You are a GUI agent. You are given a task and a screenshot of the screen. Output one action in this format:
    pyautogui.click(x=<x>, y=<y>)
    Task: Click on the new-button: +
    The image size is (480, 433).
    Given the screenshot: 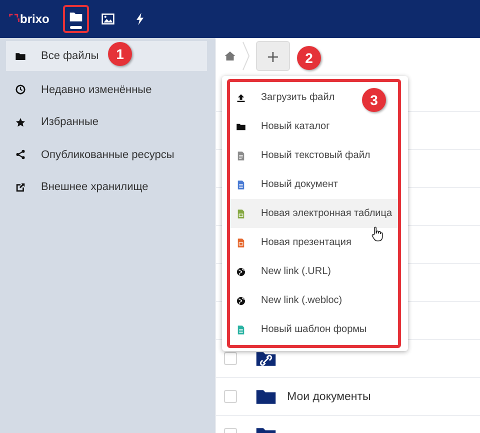 What is the action you would take?
    pyautogui.click(x=273, y=56)
    